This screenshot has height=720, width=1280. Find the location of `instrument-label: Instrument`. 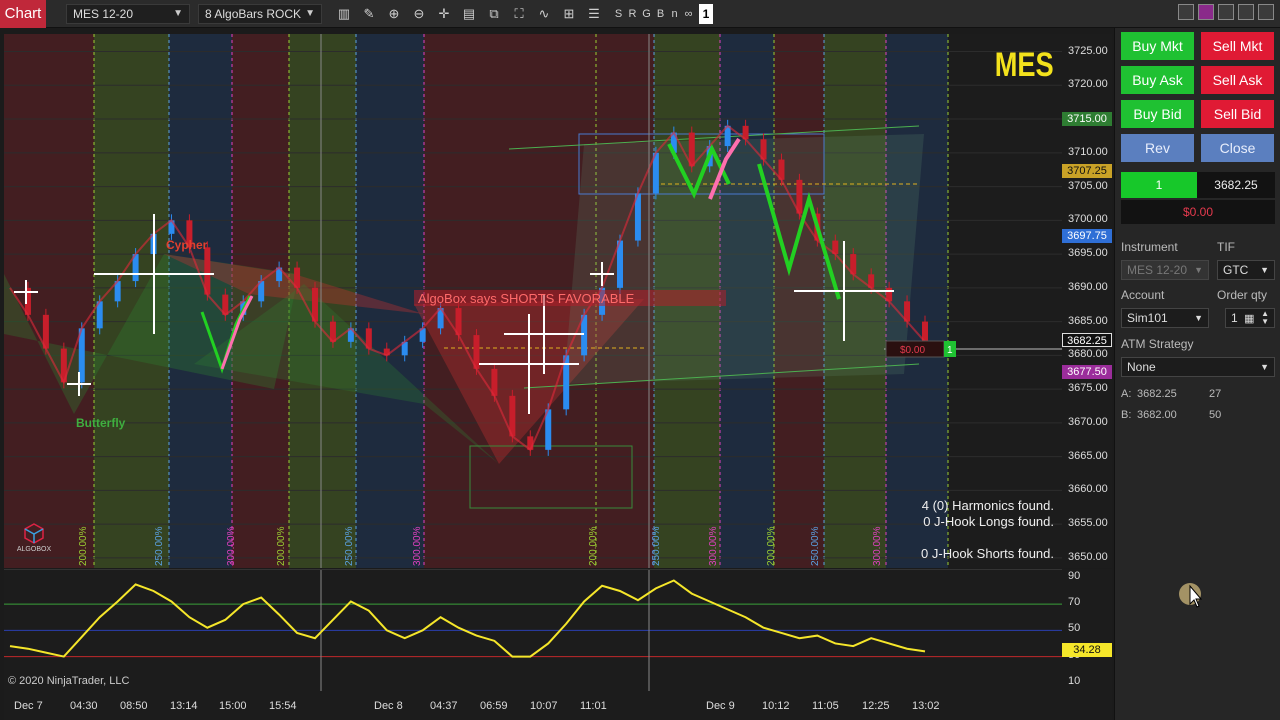

instrument-label: Instrument is located at coordinates (1149, 247).